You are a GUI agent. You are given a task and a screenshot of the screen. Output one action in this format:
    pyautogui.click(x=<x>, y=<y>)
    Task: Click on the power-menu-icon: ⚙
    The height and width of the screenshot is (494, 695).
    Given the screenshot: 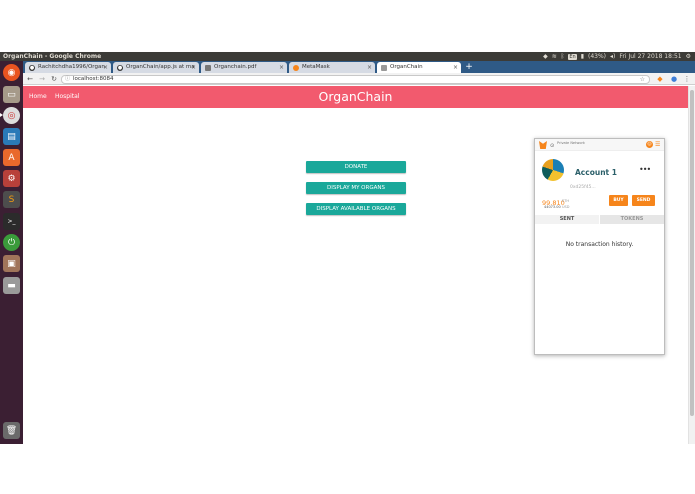 What is the action you would take?
    pyautogui.click(x=688, y=56)
    